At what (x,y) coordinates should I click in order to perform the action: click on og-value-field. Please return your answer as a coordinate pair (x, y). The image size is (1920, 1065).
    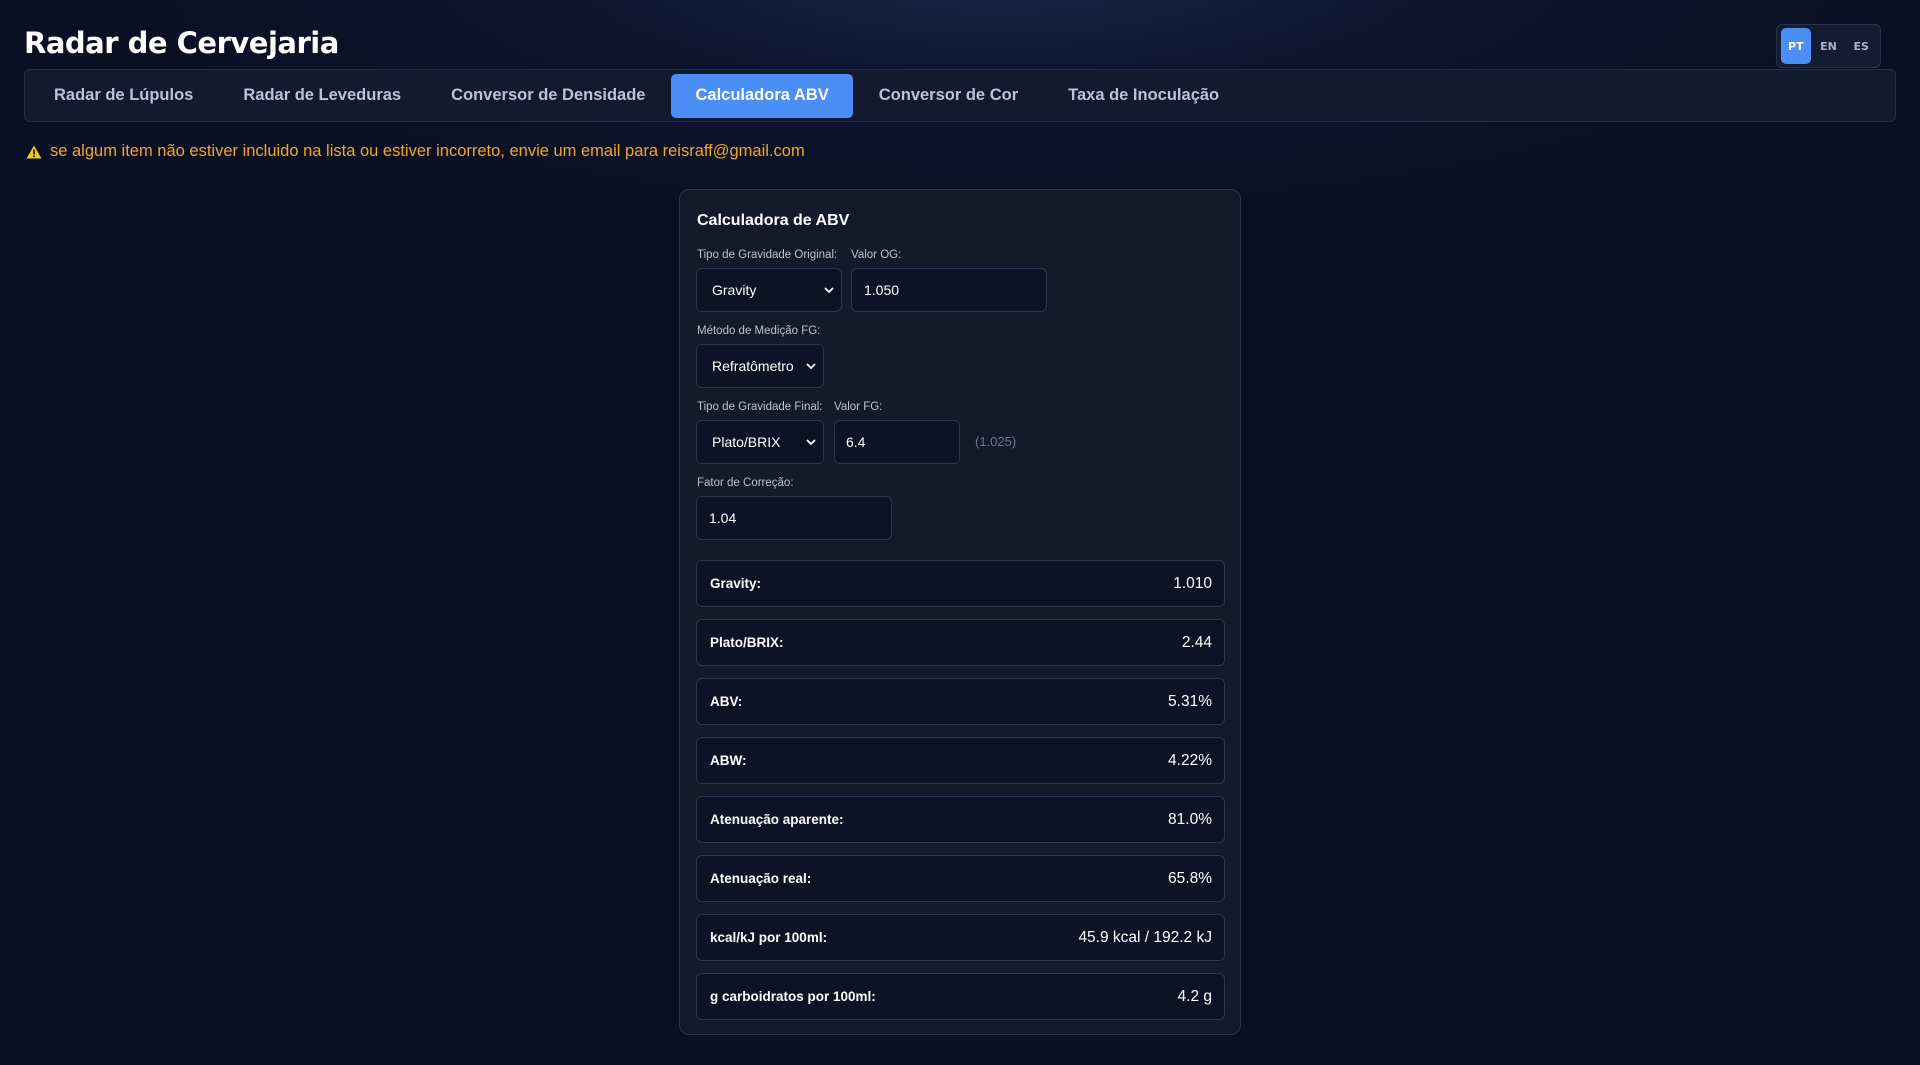
    Looking at the image, I should click on (947, 290).